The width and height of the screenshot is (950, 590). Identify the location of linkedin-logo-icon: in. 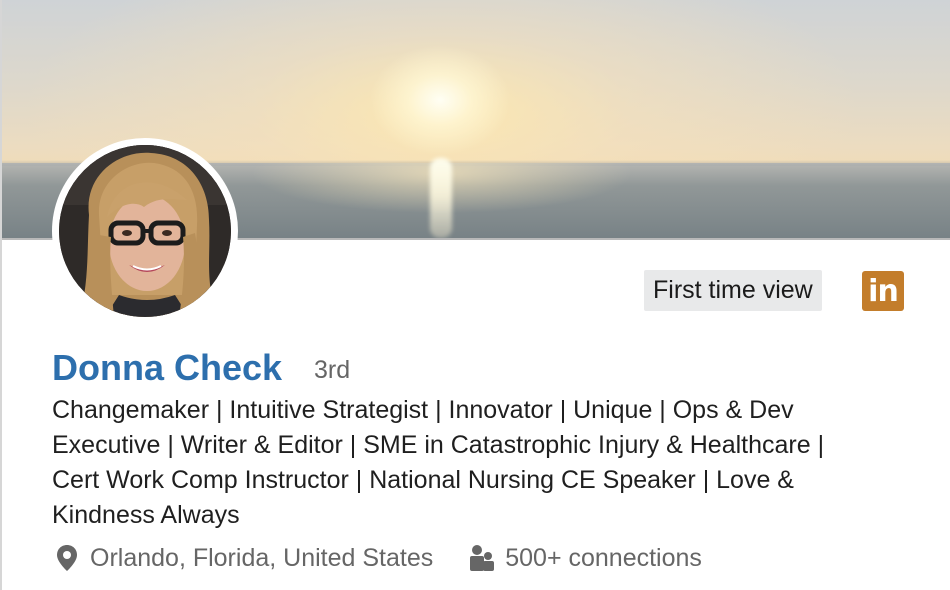
(883, 291).